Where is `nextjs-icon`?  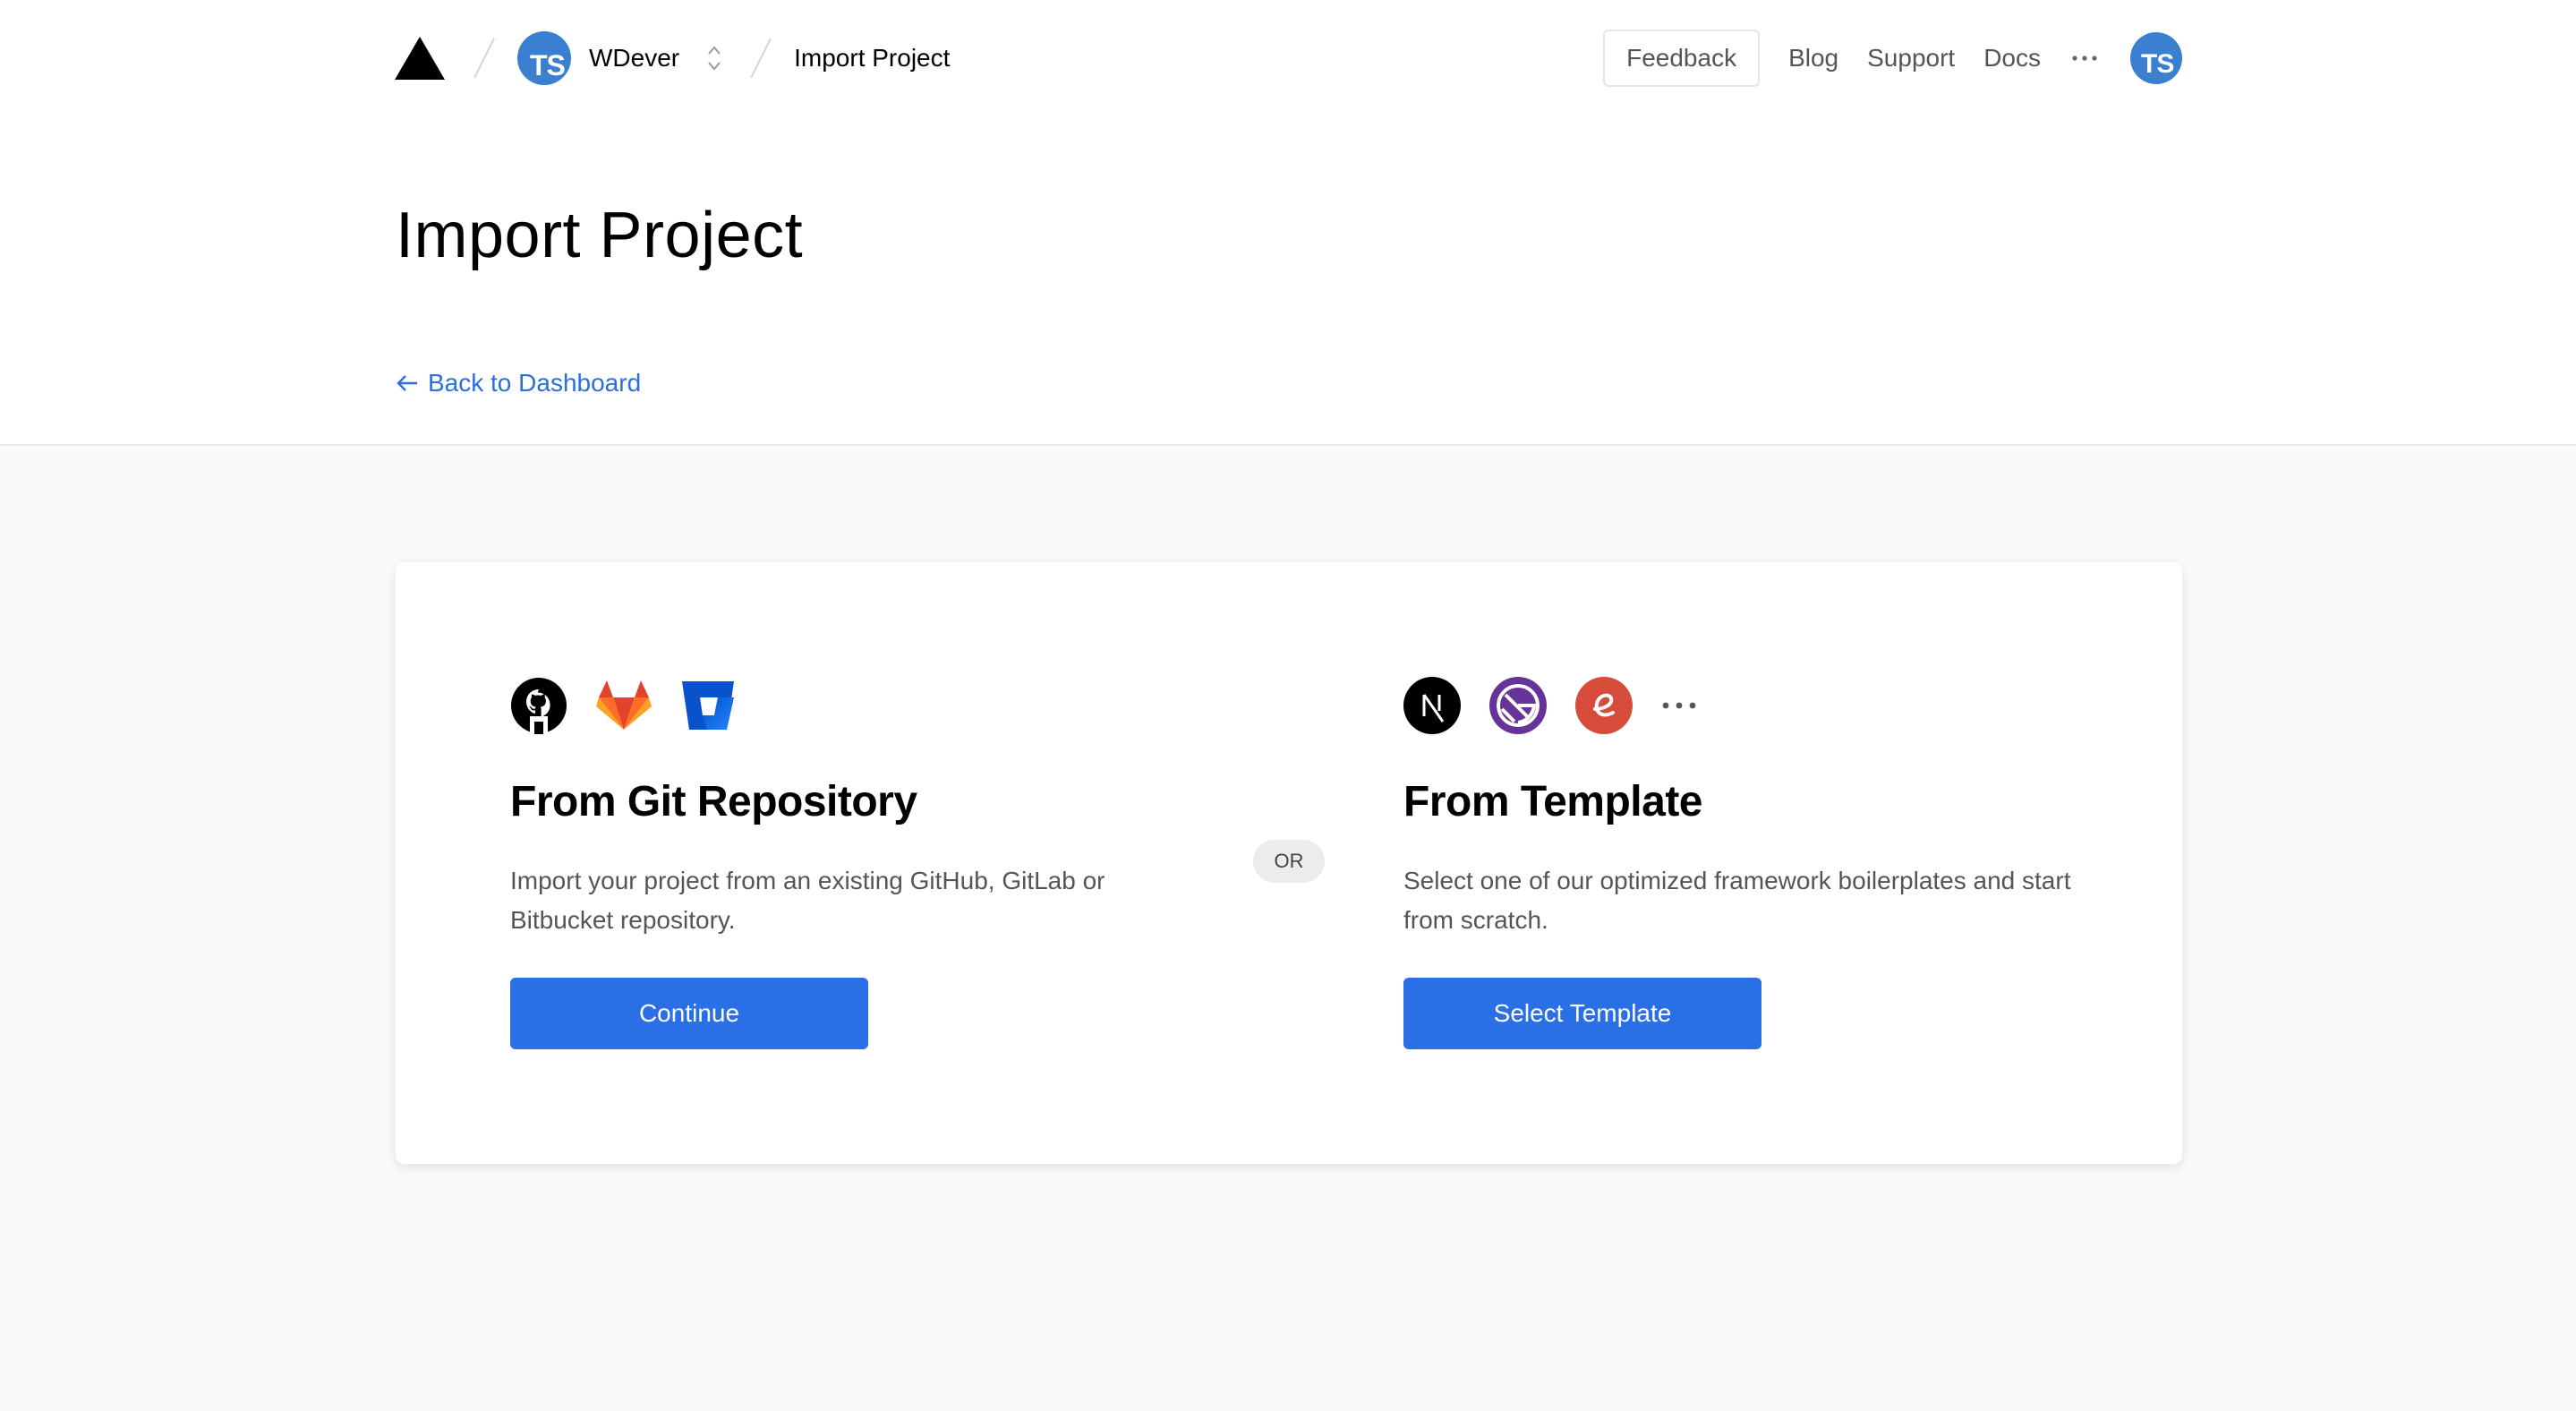
nextjs-icon is located at coordinates (1432, 705).